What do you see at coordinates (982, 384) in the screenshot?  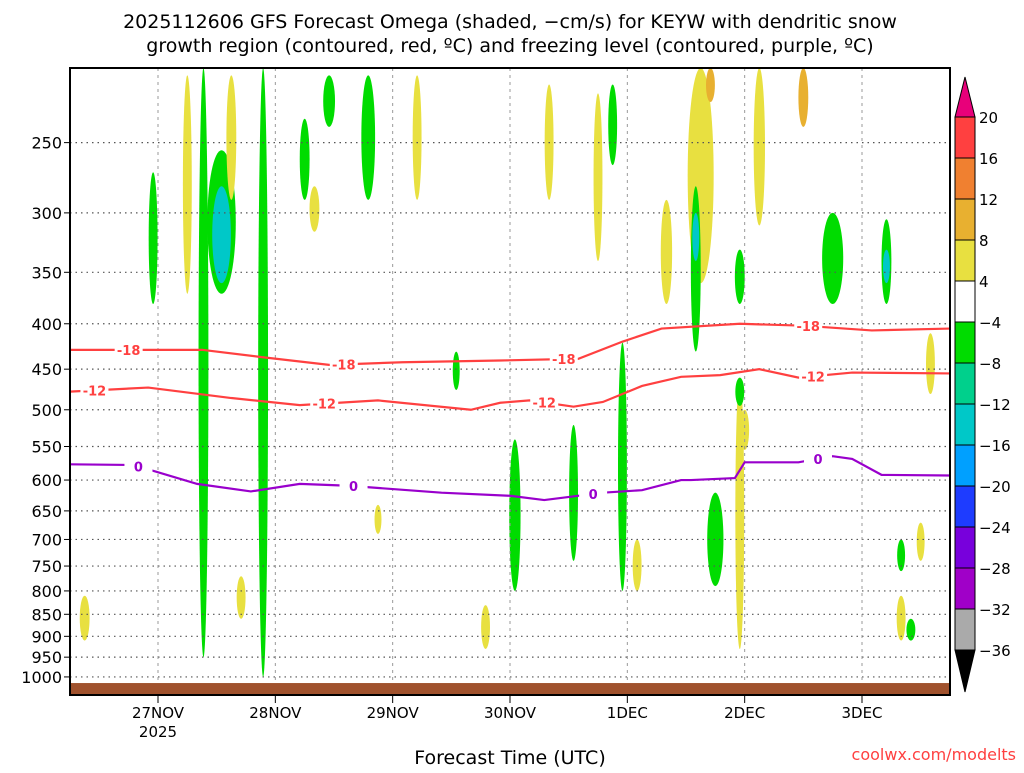 I see `colorbar: 20 16 12 8 4 −4 −8 −12 −16 −20 −24 −28 −32 −36` at bounding box center [982, 384].